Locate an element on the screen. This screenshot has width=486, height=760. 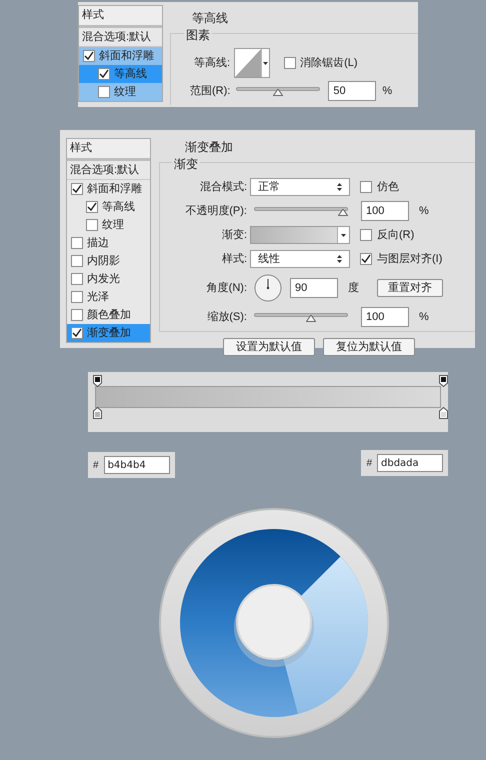
sidebar-item: 混合选项:默认 is located at coordinates (108, 170).